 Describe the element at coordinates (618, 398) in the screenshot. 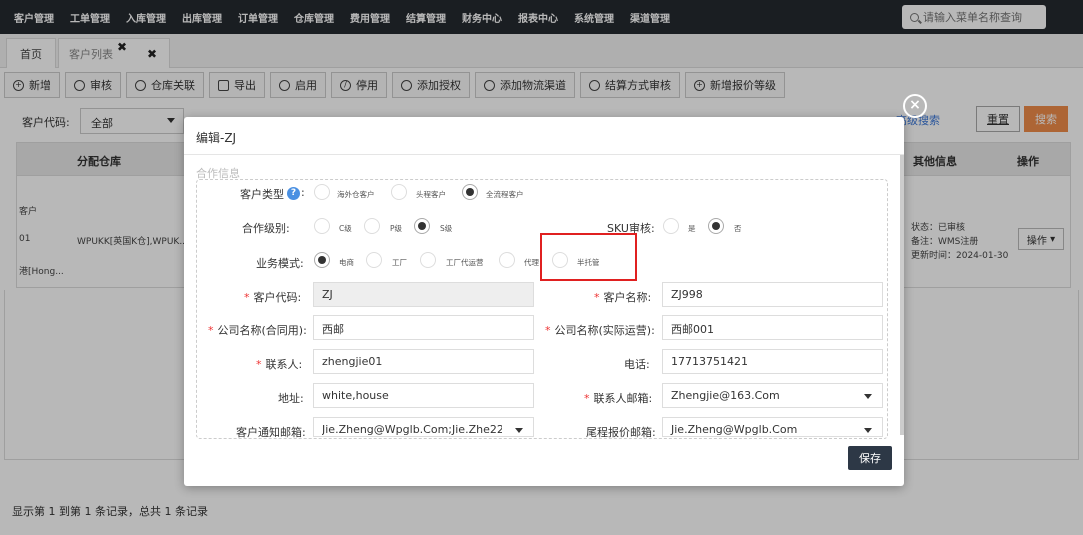

I see `contact-email-label: * 联系人邮箱:` at that location.